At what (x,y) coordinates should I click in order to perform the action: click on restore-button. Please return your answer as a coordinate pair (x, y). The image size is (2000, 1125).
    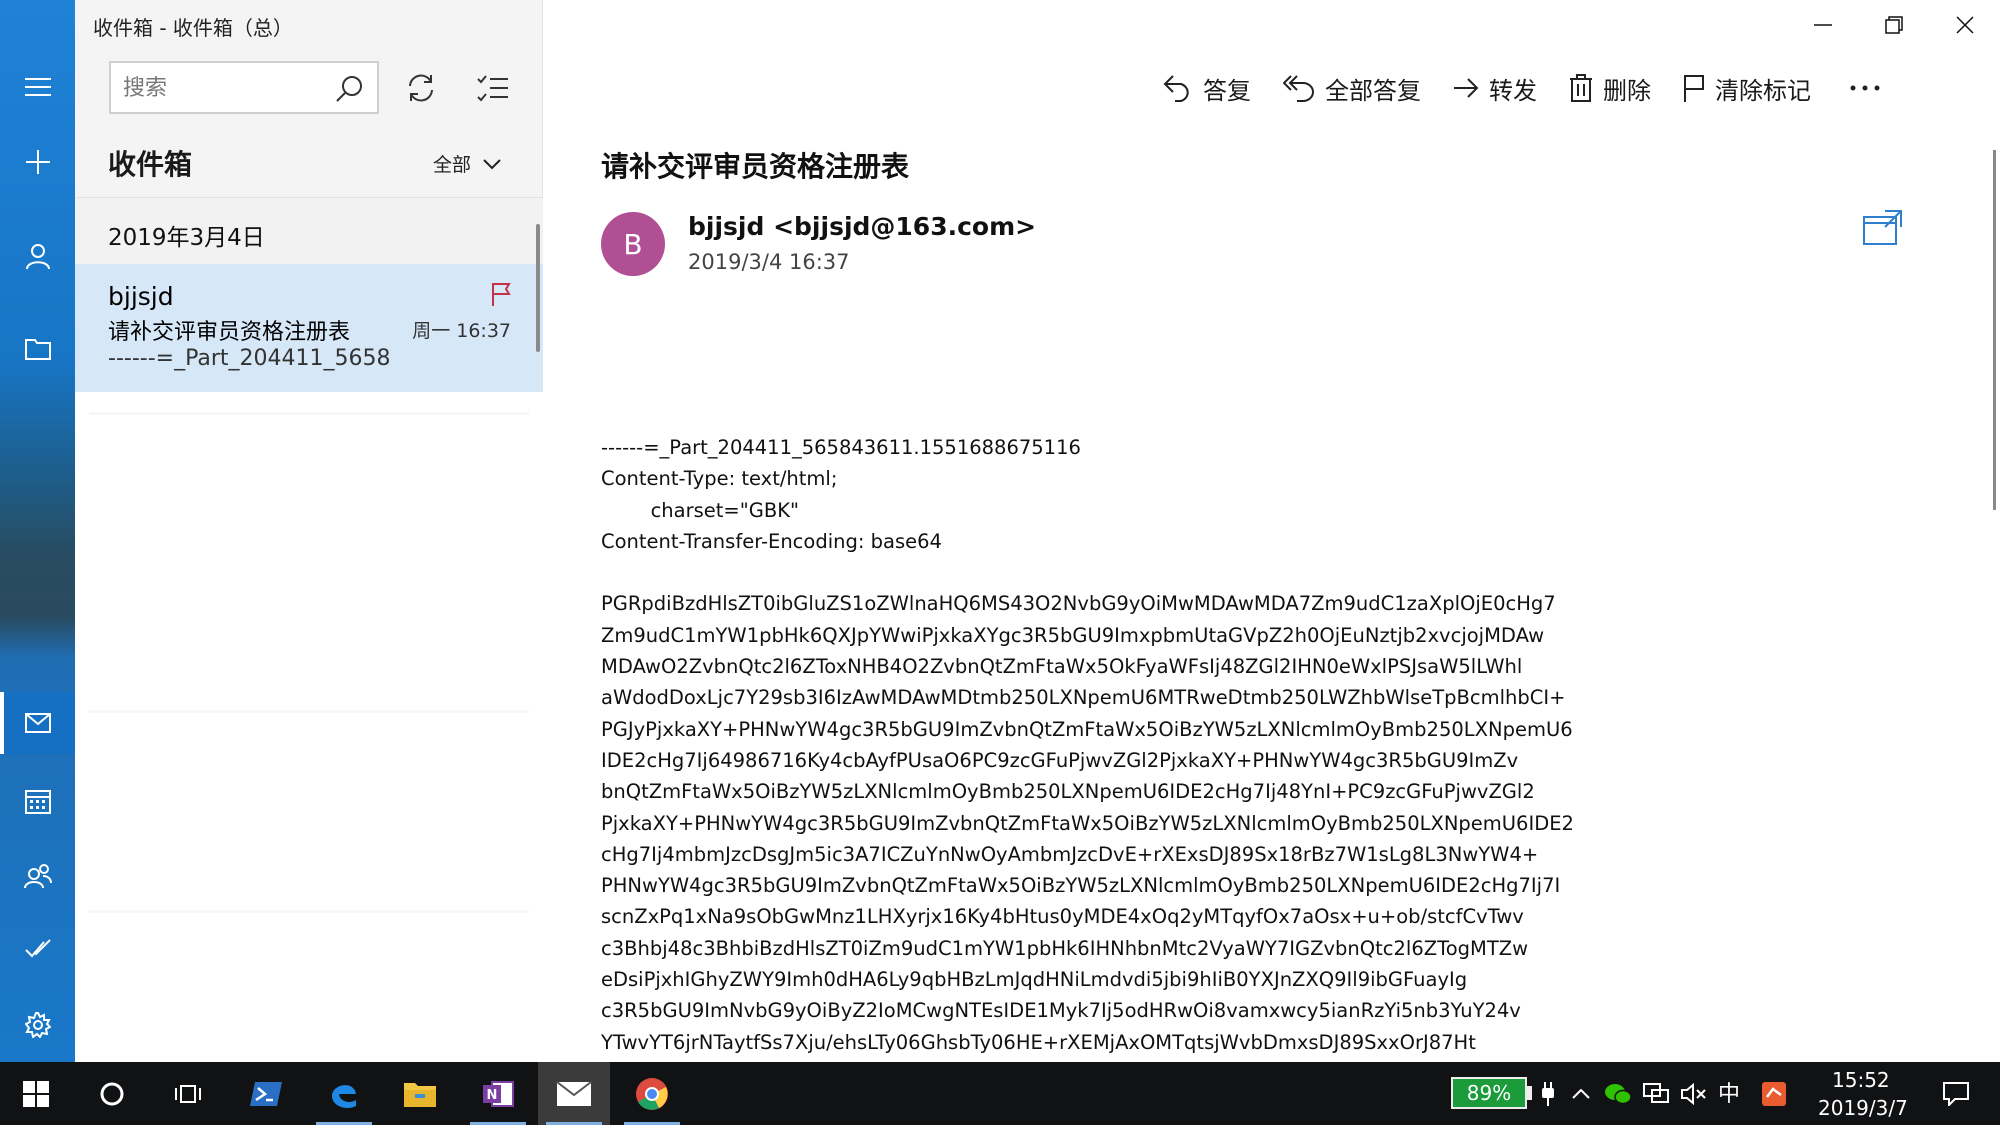
    Looking at the image, I should click on (1893, 25).